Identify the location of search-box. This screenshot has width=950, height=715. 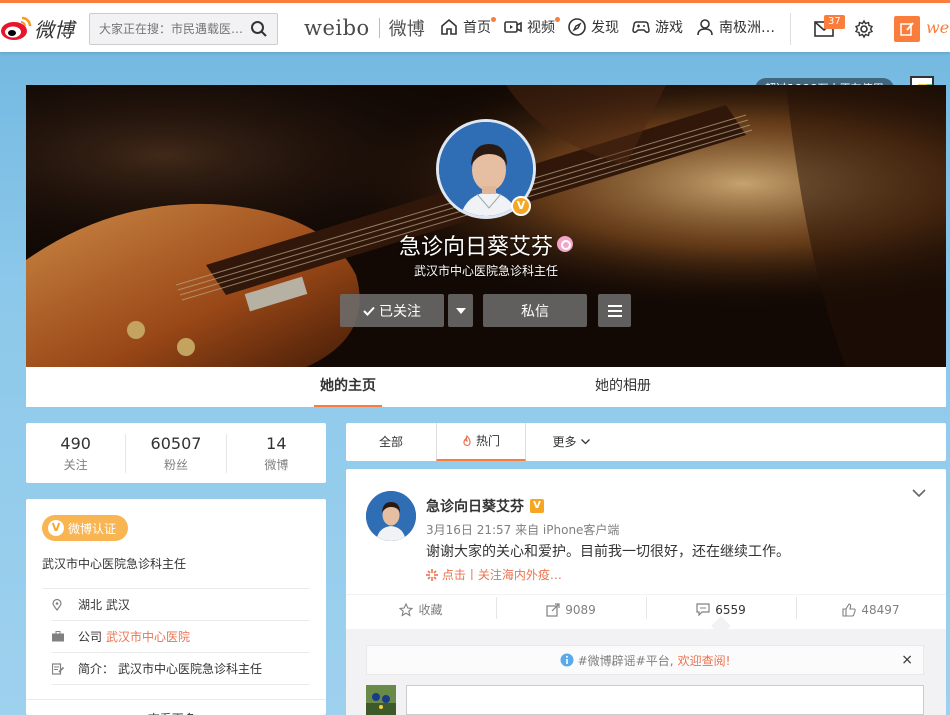
(183, 29).